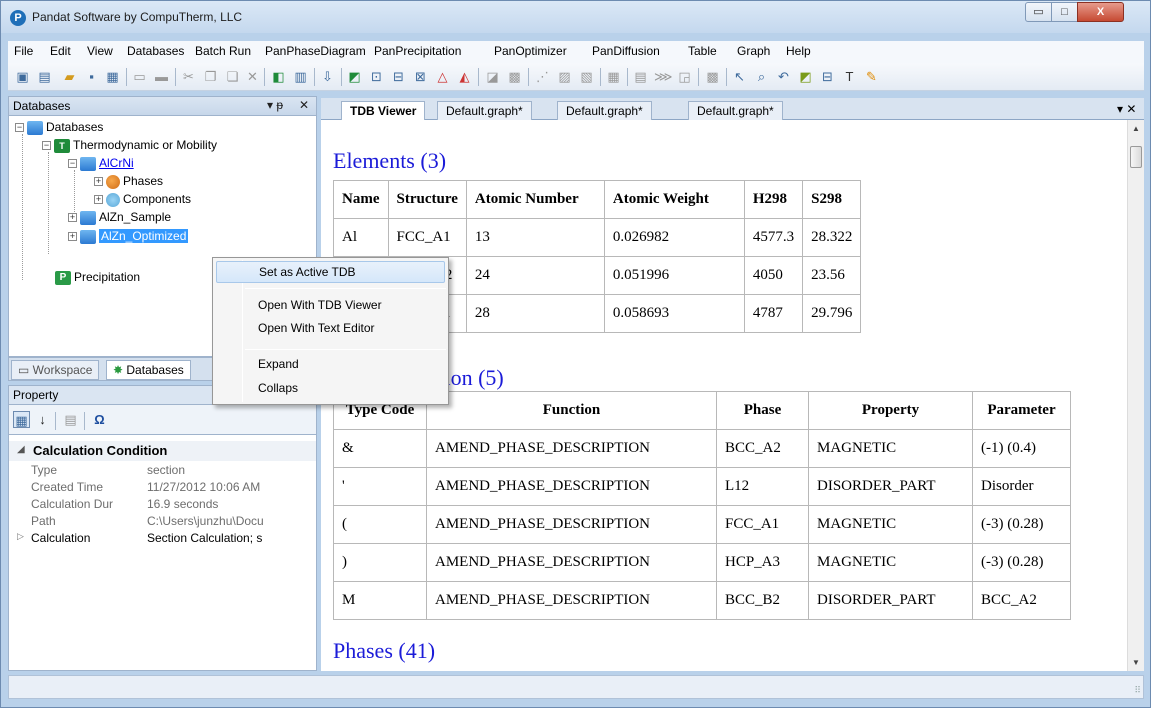 This screenshot has width=1151, height=708. Describe the element at coordinates (44, 76) in the screenshot. I see `new-file-icon: ▤` at that location.